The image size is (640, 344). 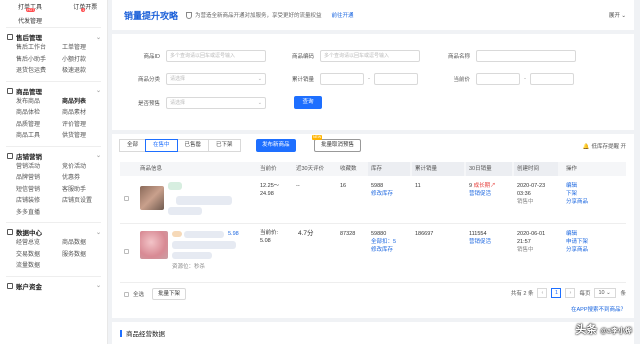 I want to click on presale-select: 请选择 ⌄, so click(x=216, y=102).